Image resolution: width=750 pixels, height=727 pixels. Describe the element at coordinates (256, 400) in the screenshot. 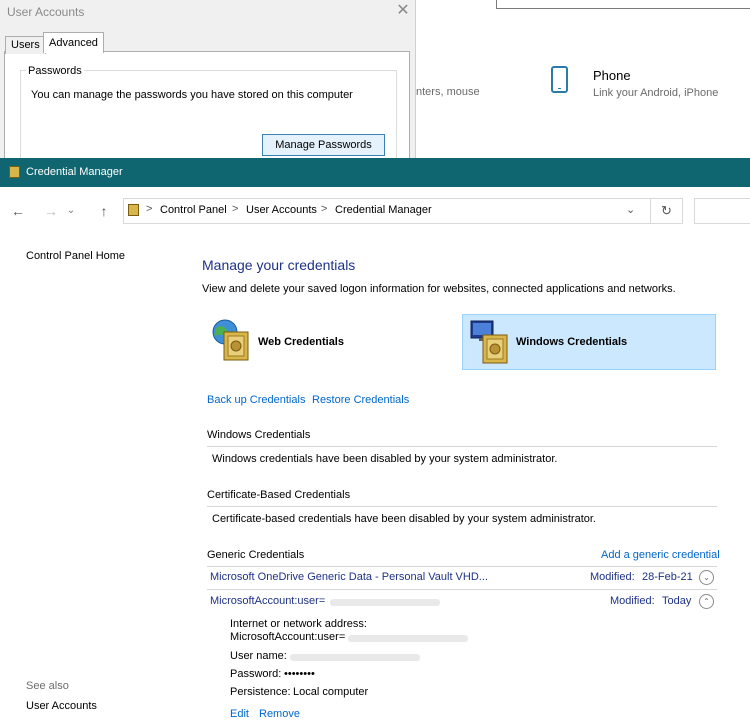

I see `back-up-credentials-link: Back up Credentials` at that location.